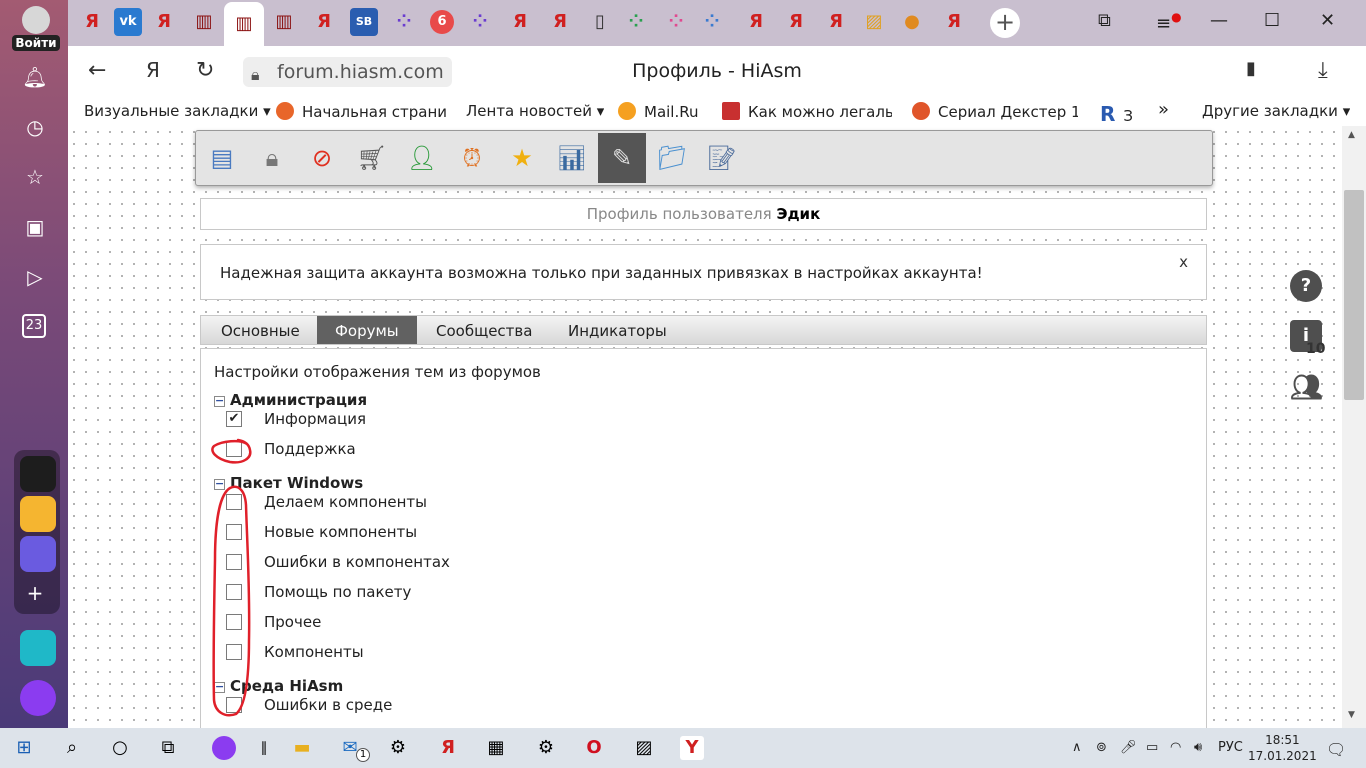 This screenshot has height=768, width=1366. I want to click on scroll-thumb, so click(1354, 295).